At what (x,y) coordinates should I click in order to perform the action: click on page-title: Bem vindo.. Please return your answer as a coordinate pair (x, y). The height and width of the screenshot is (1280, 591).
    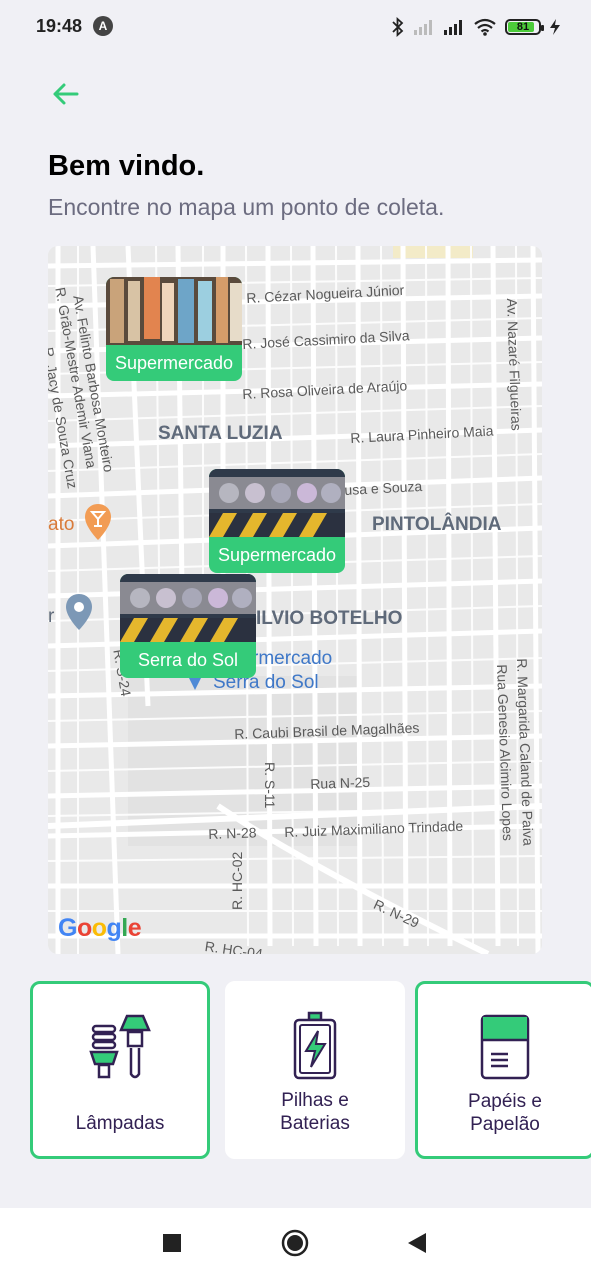
    Looking at the image, I should click on (126, 166).